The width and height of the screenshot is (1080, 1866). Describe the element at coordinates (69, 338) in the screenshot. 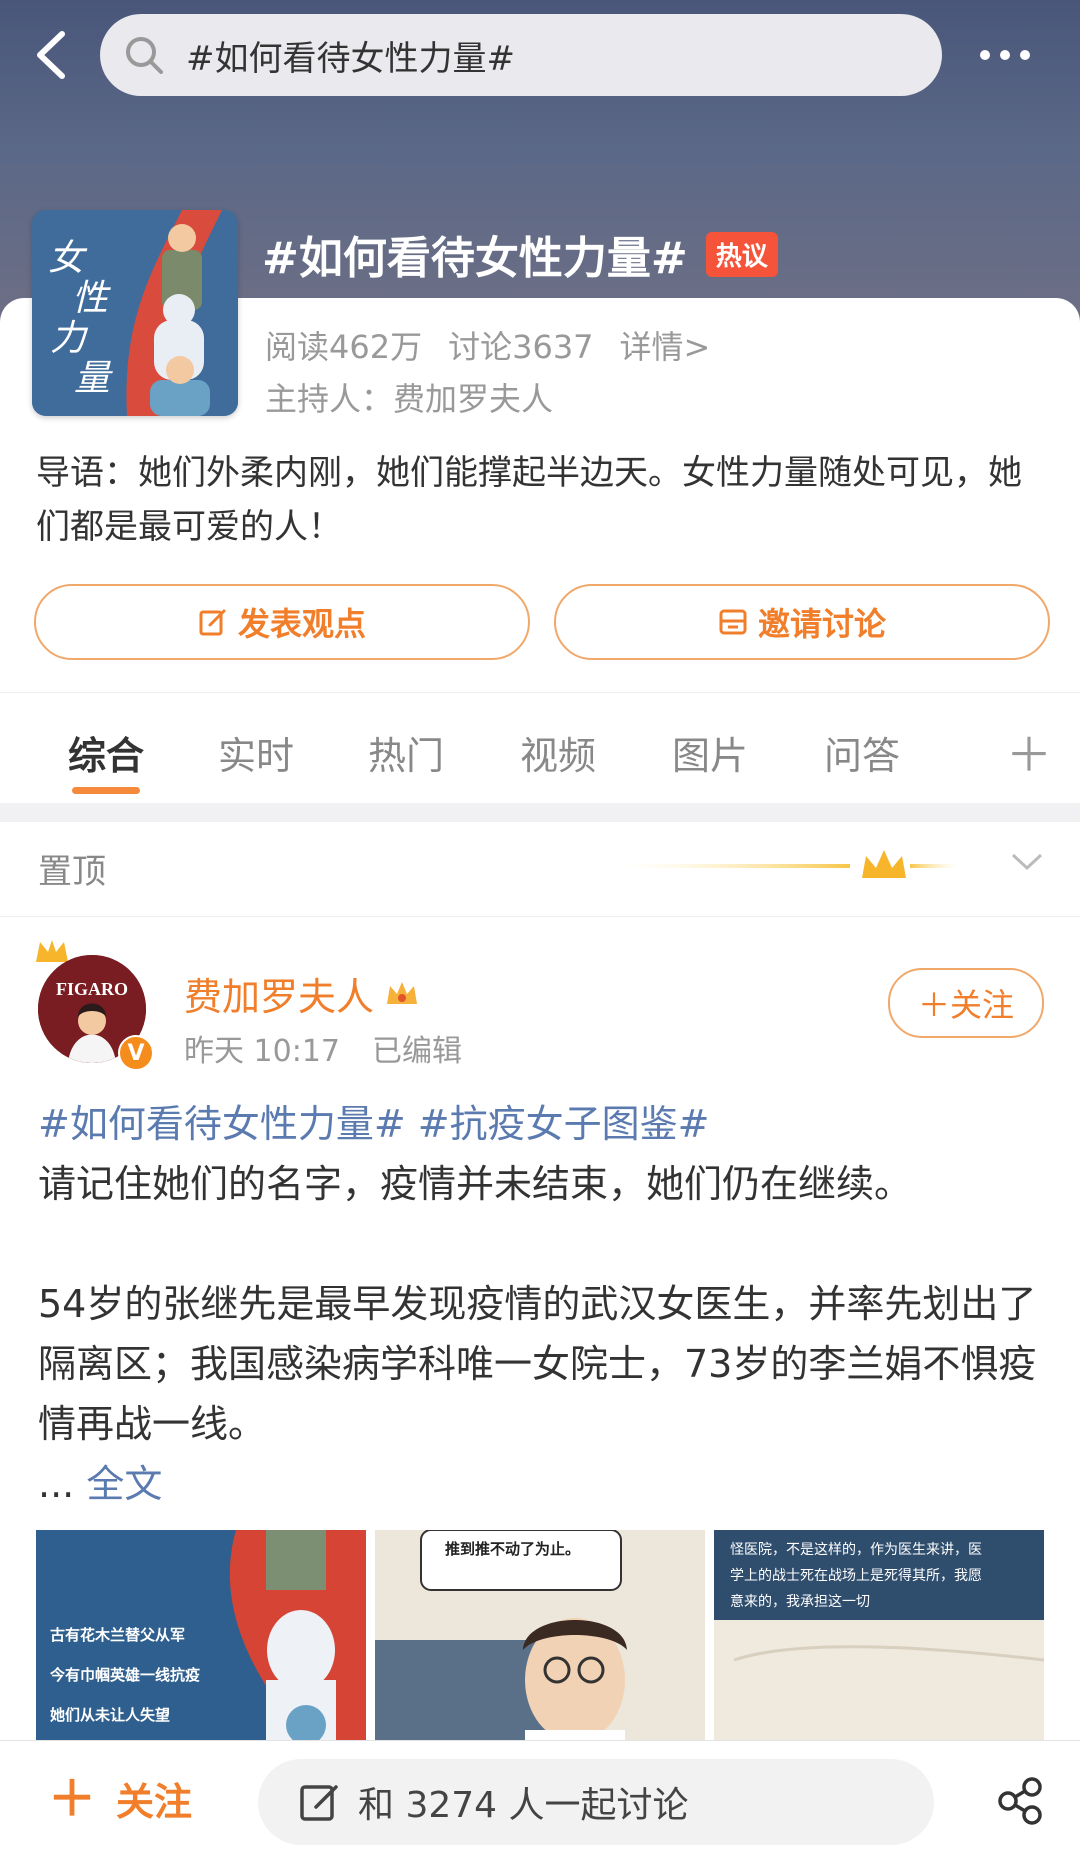

I see `svg-text: 力` at that location.